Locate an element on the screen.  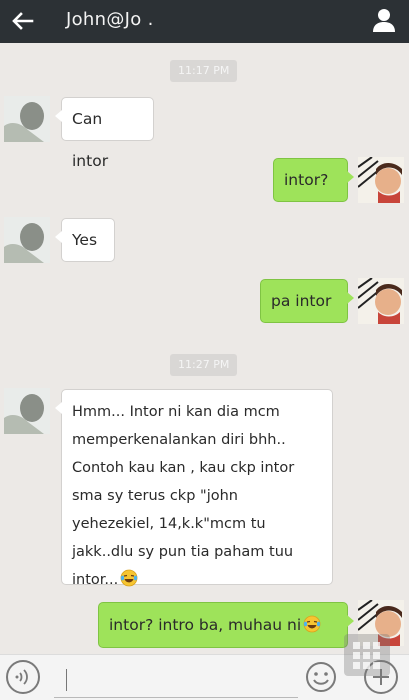
incoming-message-bubble: Yes is located at coordinates (85, 240).